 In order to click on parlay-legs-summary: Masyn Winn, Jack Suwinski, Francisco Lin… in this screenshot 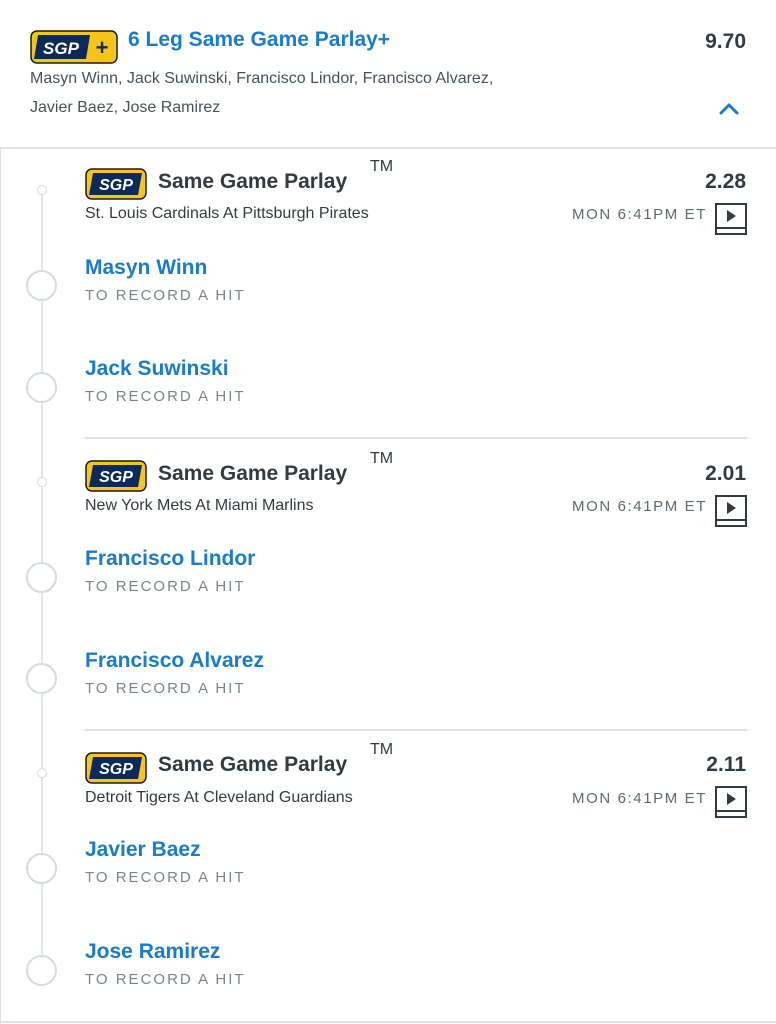, I will do `click(310, 93)`.